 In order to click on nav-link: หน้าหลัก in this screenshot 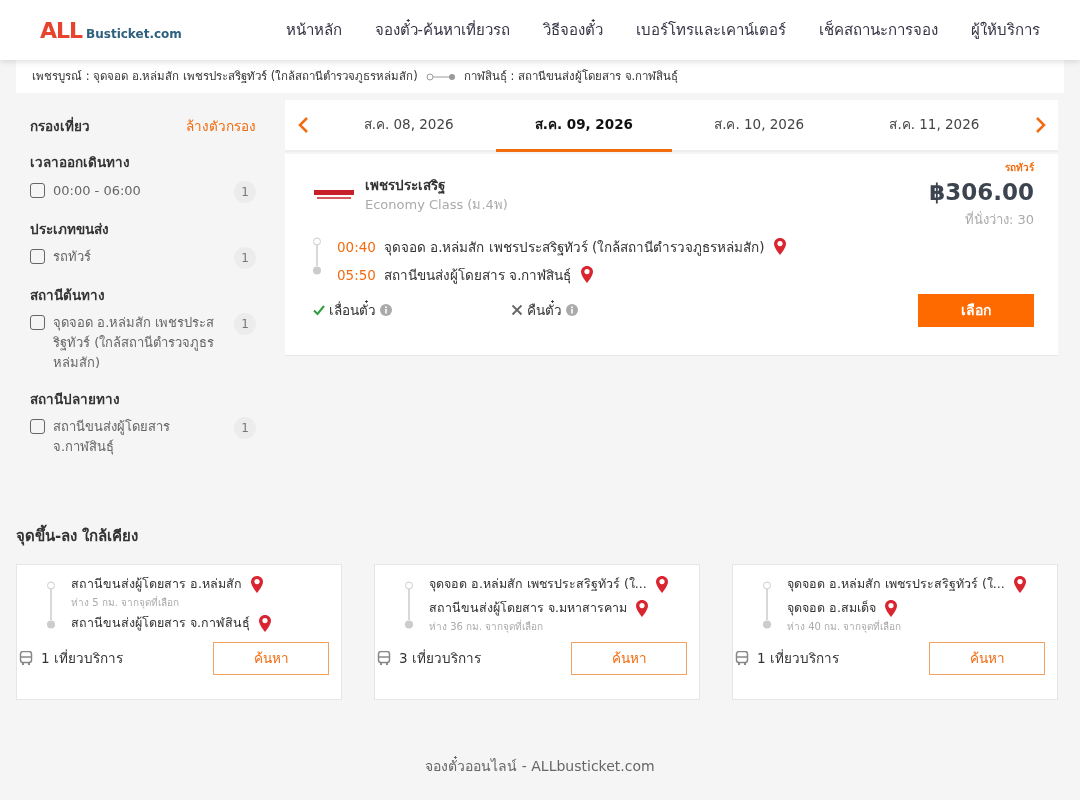, I will do `click(313, 30)`.